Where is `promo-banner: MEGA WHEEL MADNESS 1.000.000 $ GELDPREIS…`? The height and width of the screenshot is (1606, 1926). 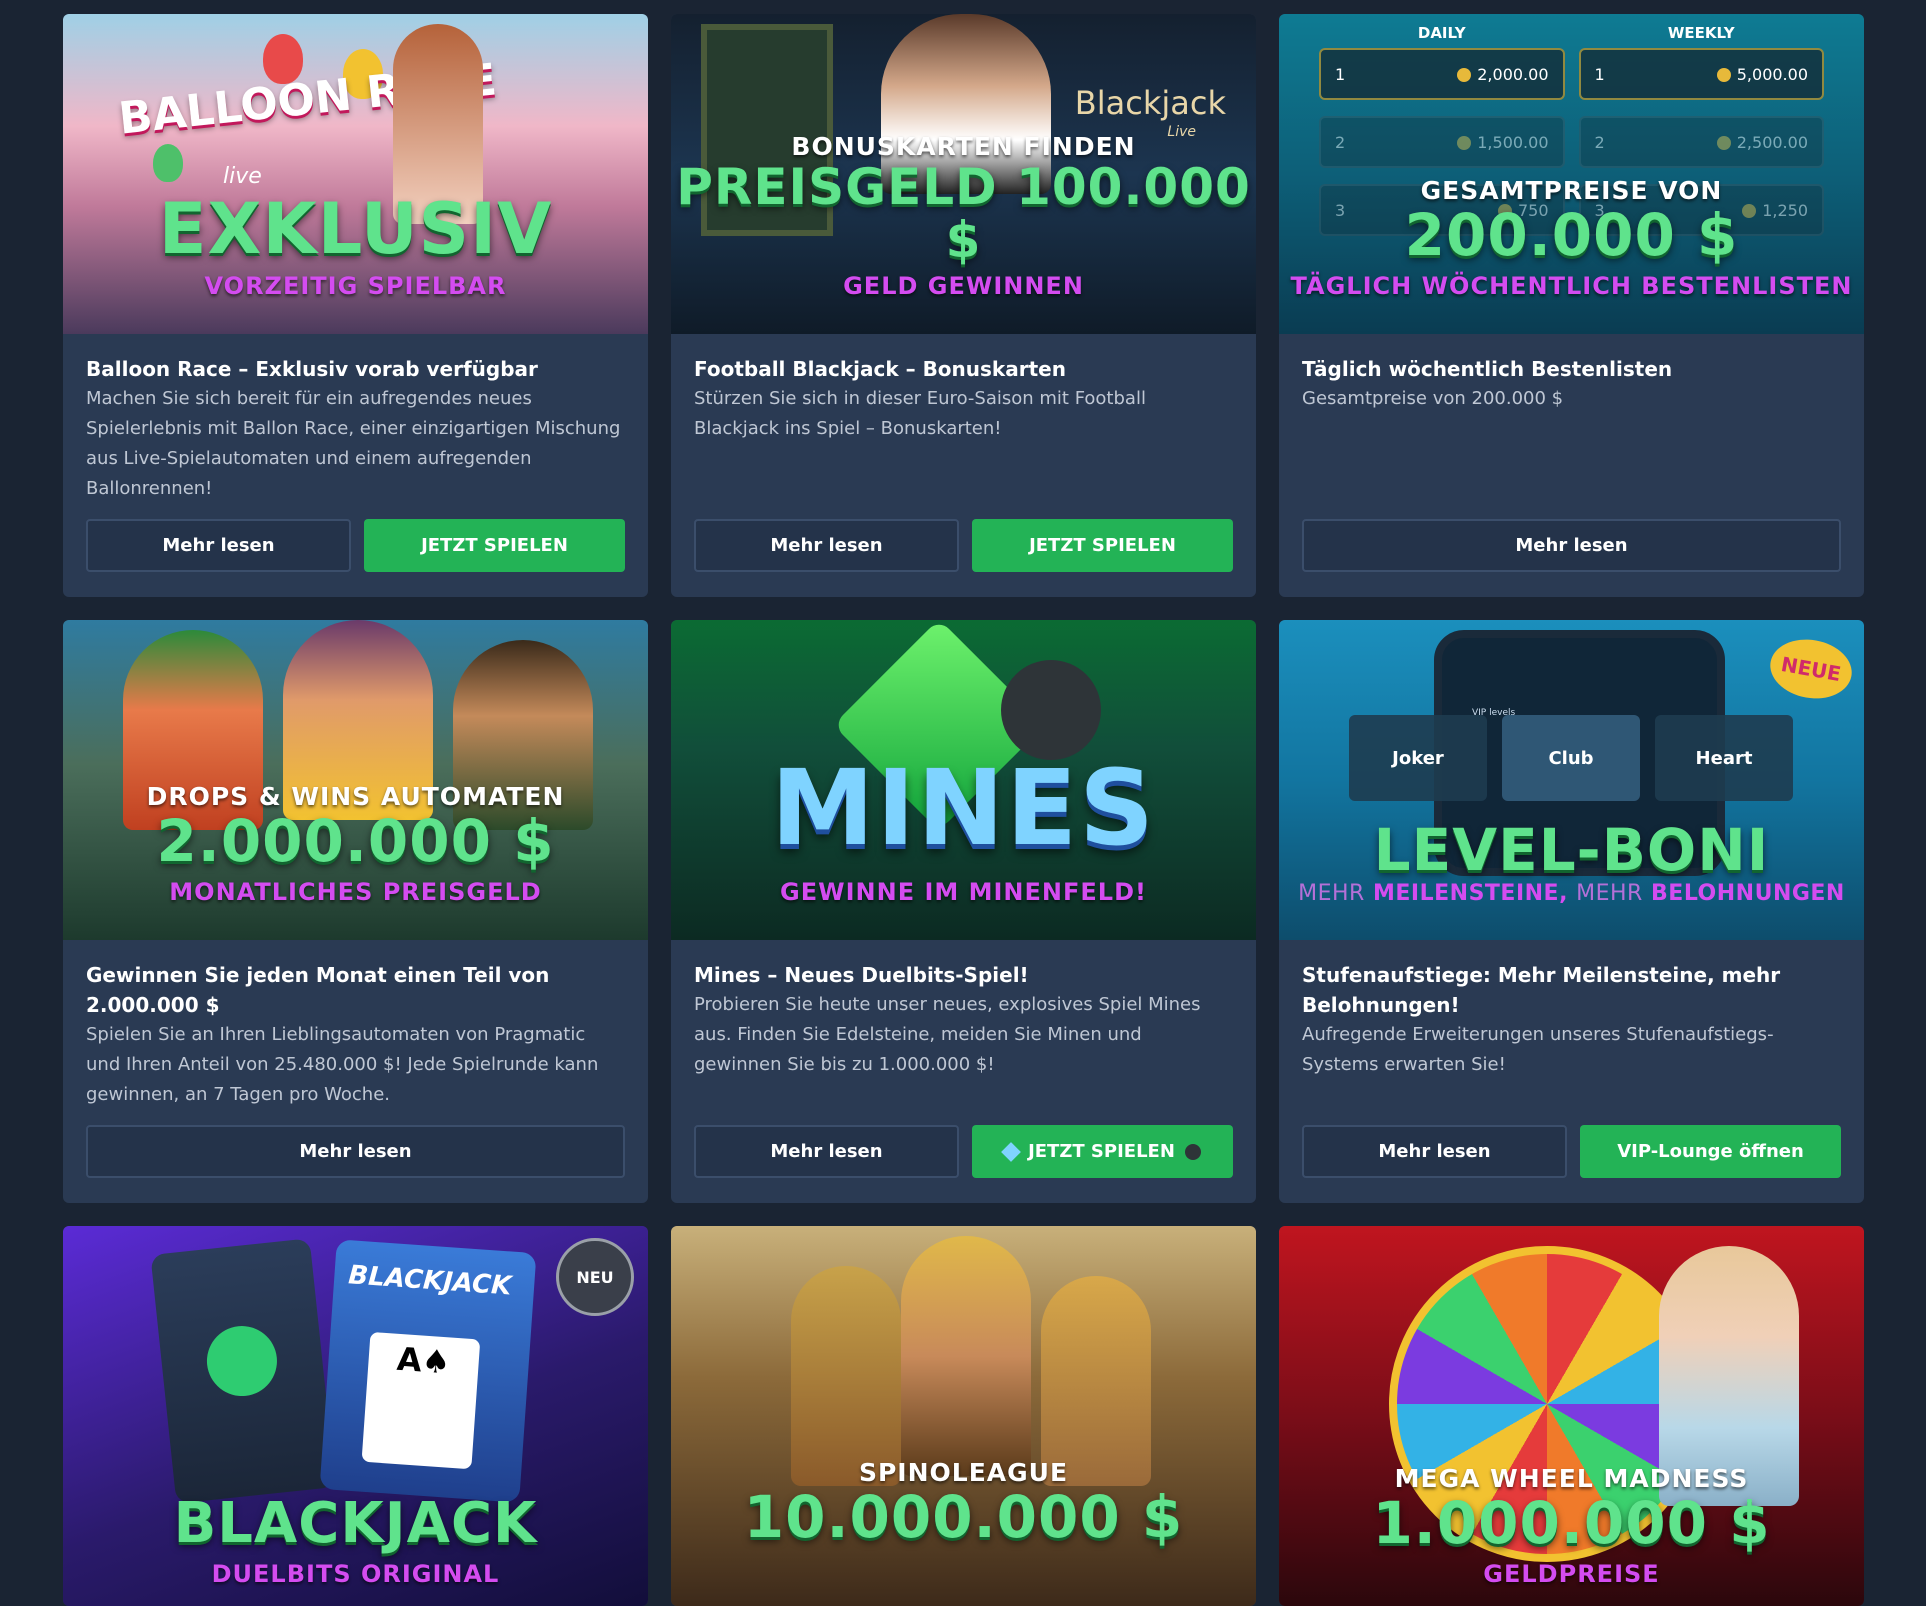
promo-banner: MEGA WHEEL MADNESS 1.000.000 $ GELDPREIS… is located at coordinates (1571, 1416).